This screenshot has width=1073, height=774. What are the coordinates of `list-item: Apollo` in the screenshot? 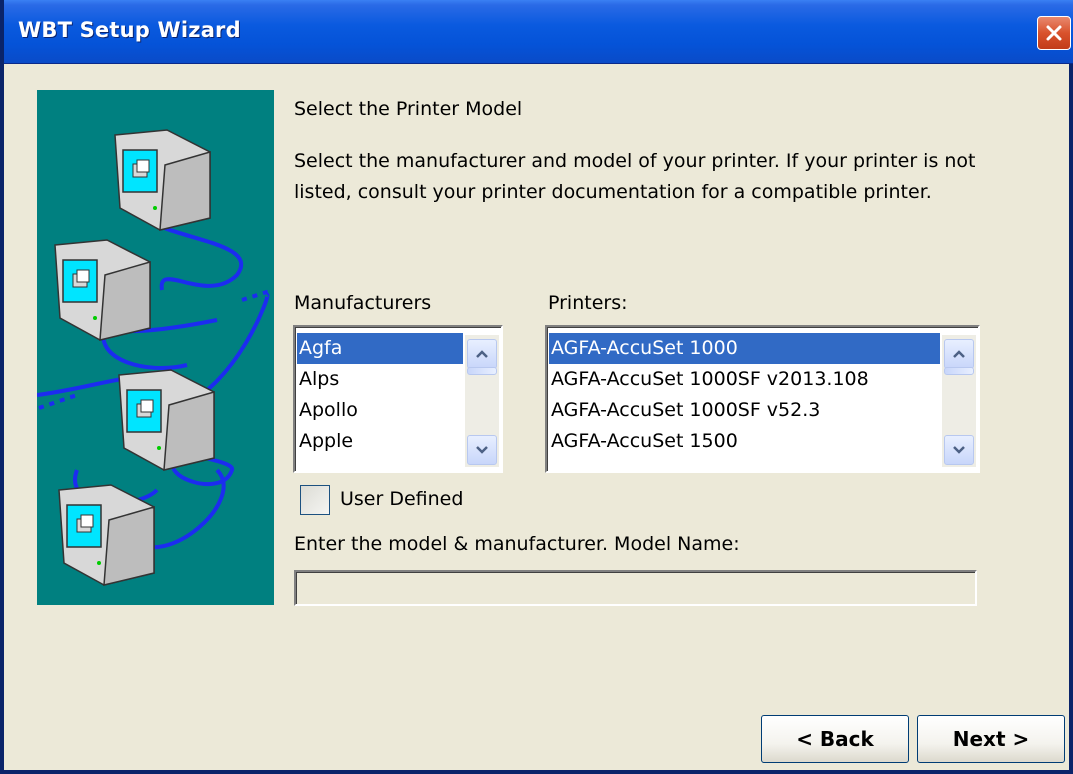 It's located at (380, 410).